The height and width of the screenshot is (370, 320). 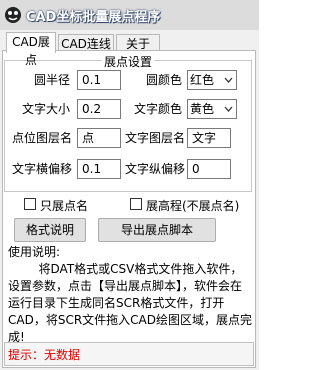 I want to click on elevation-checkbox, so click(x=136, y=204).